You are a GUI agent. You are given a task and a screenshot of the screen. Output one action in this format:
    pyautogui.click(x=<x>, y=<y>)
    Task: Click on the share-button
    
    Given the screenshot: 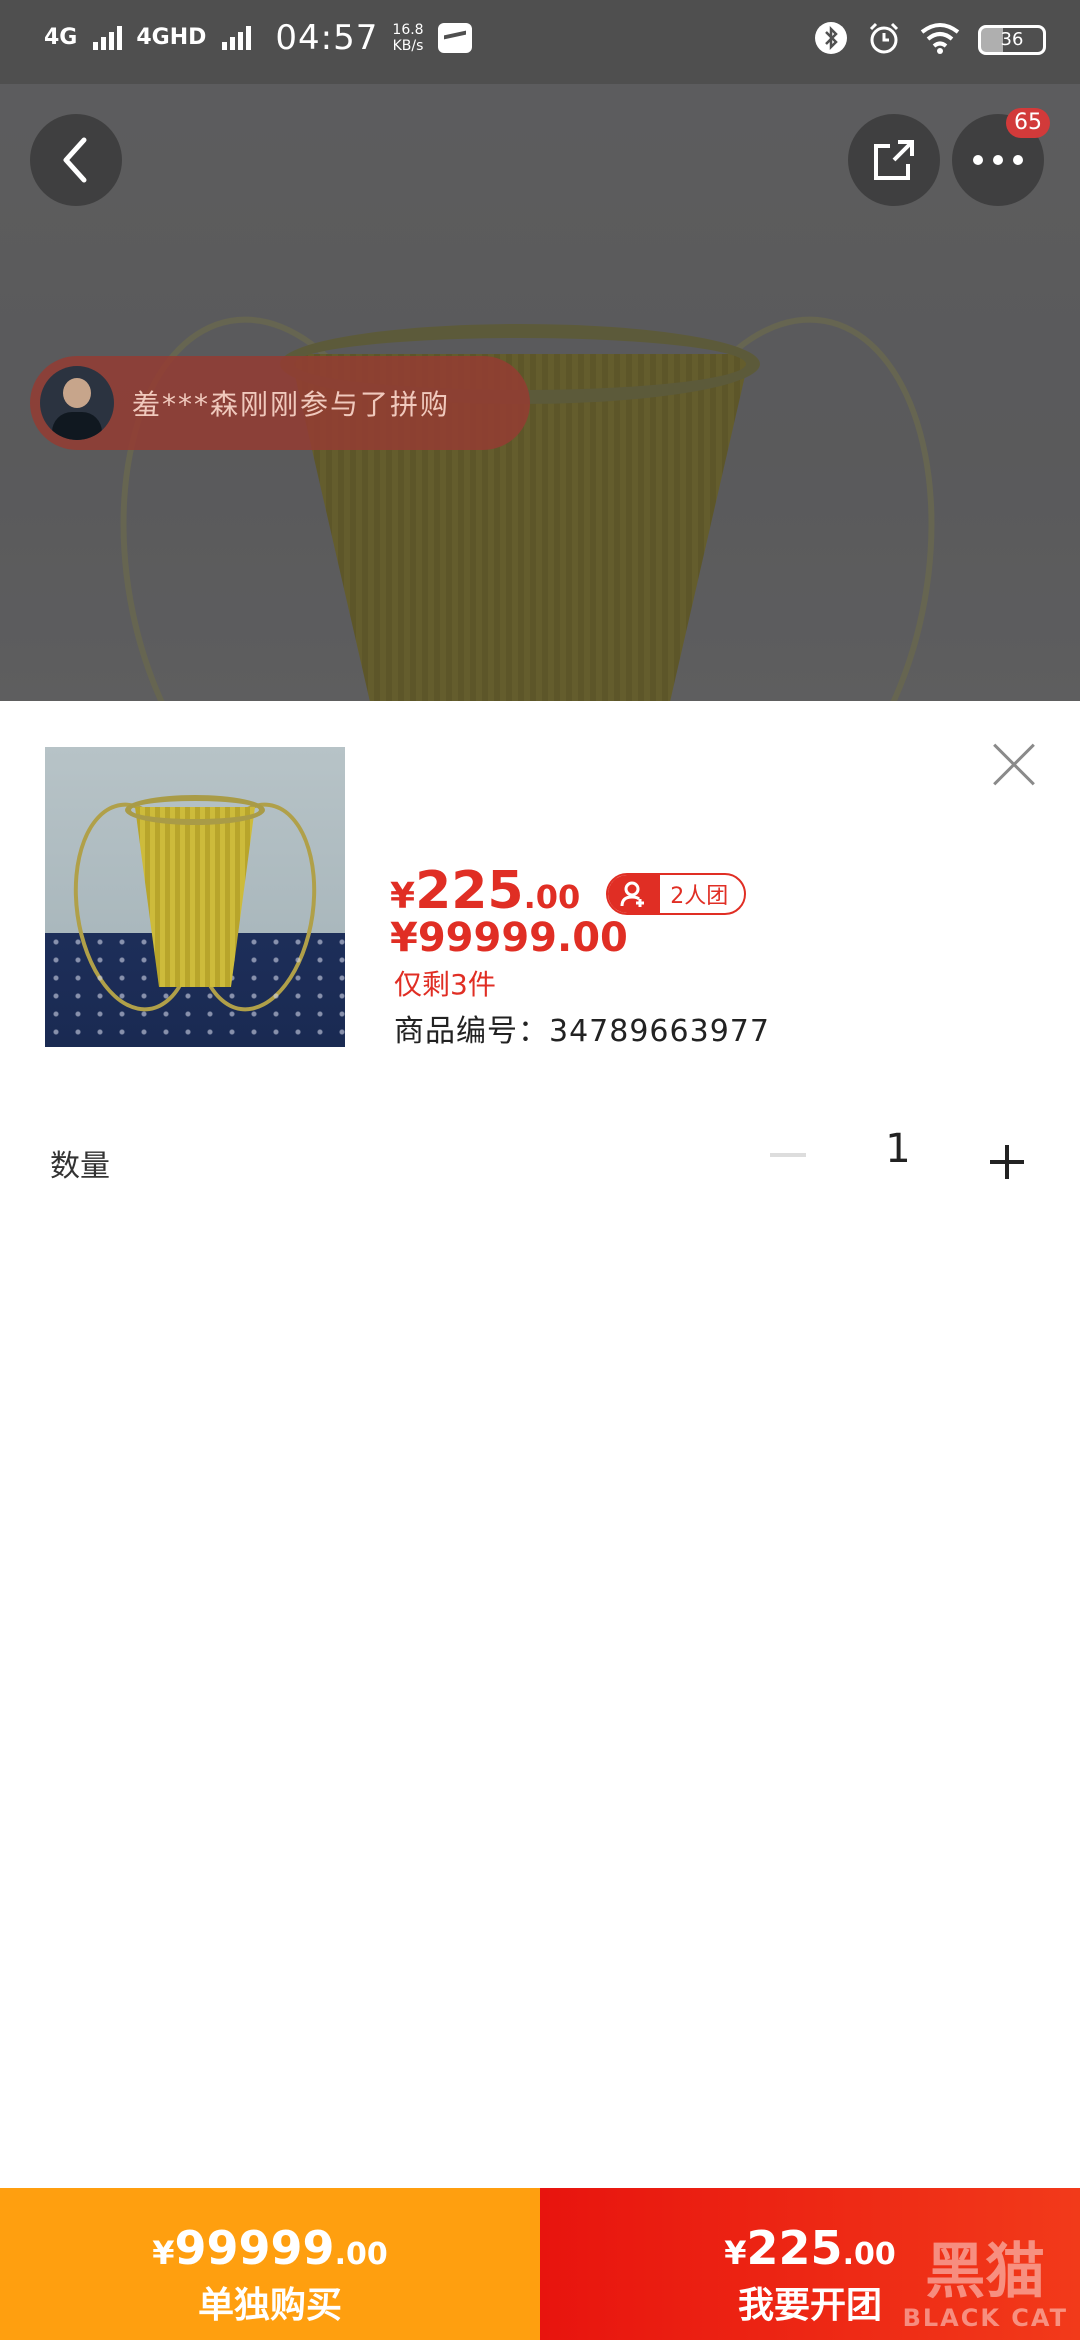 What is the action you would take?
    pyautogui.click(x=894, y=160)
    